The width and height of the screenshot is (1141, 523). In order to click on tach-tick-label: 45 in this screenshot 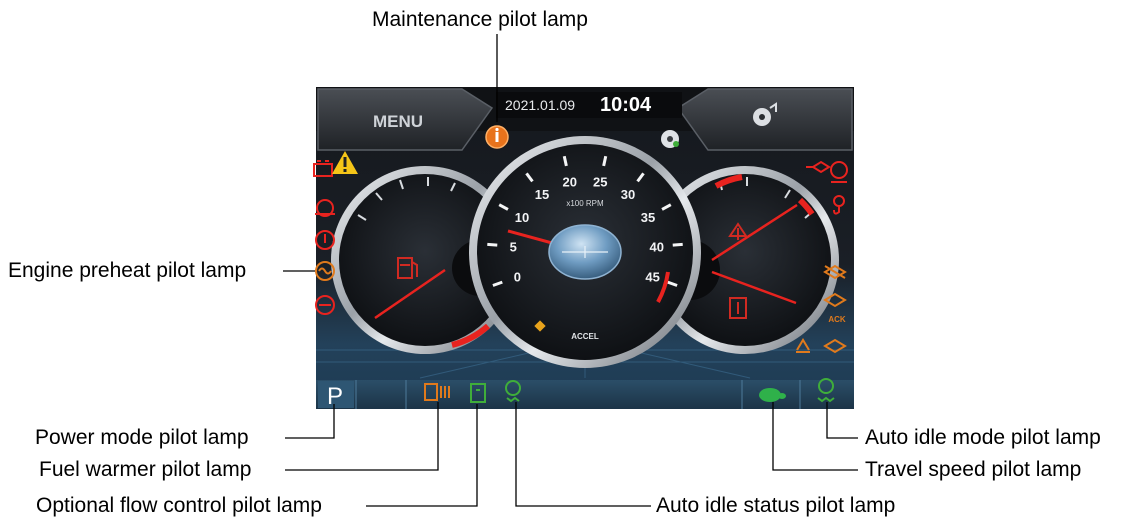, I will do `click(652, 277)`.